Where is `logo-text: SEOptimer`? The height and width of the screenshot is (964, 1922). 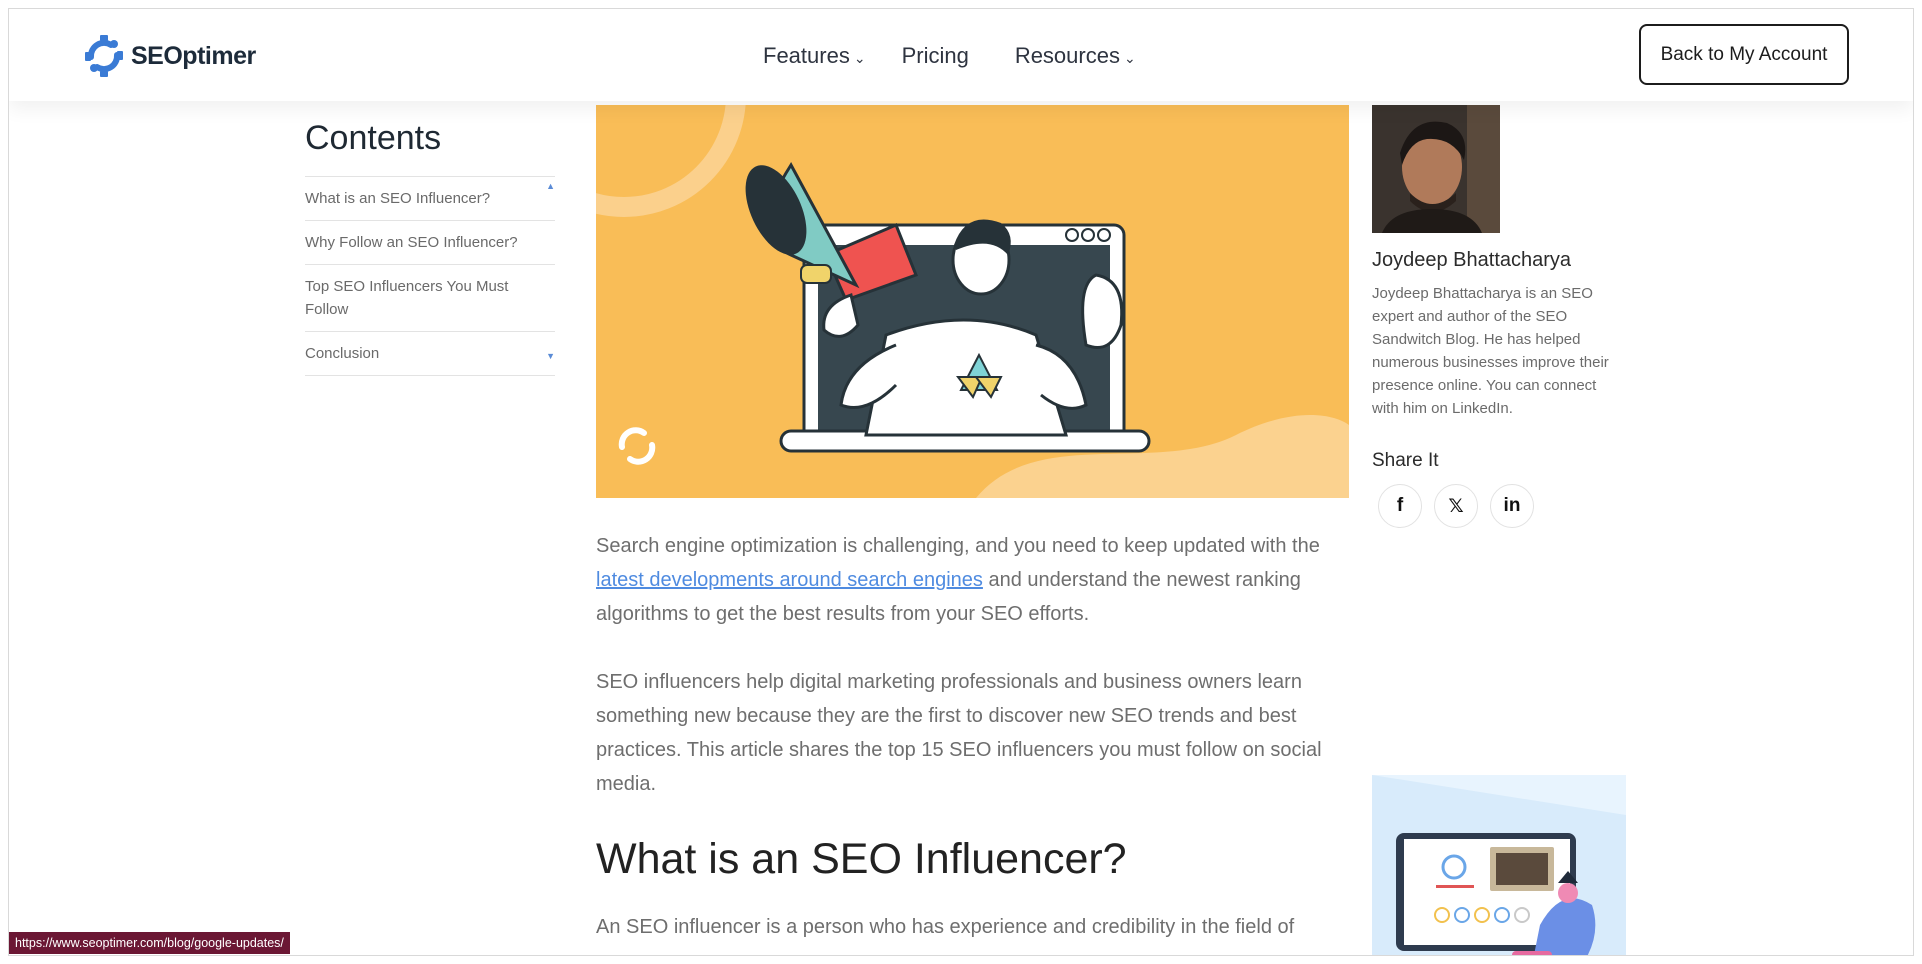
logo-text: SEOptimer is located at coordinates (193, 55).